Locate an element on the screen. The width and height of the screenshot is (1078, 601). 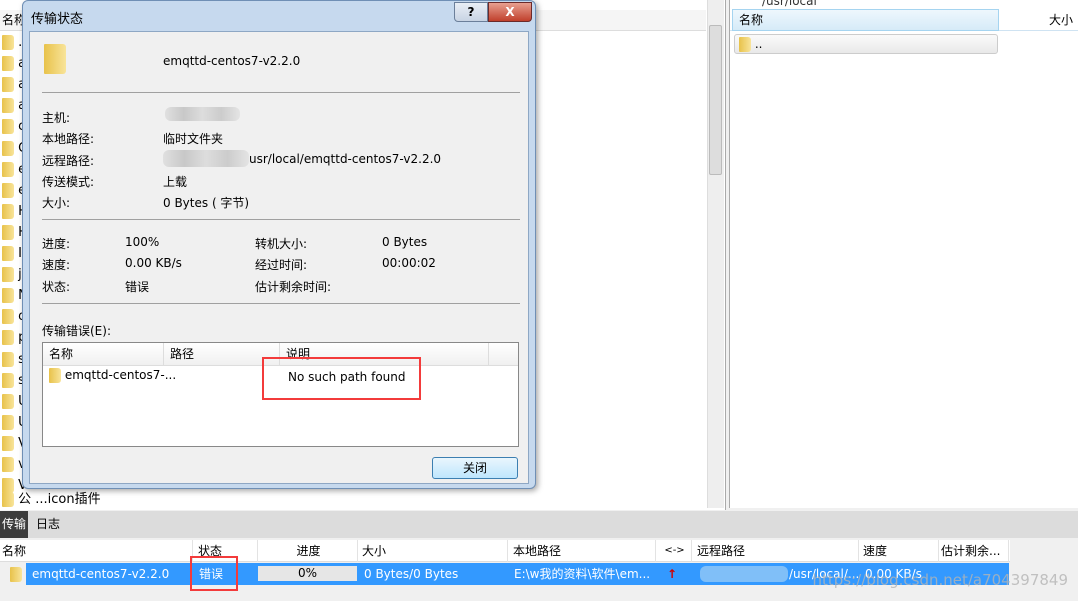
elapsed-value: 00:00:02 is located at coordinates (409, 263).